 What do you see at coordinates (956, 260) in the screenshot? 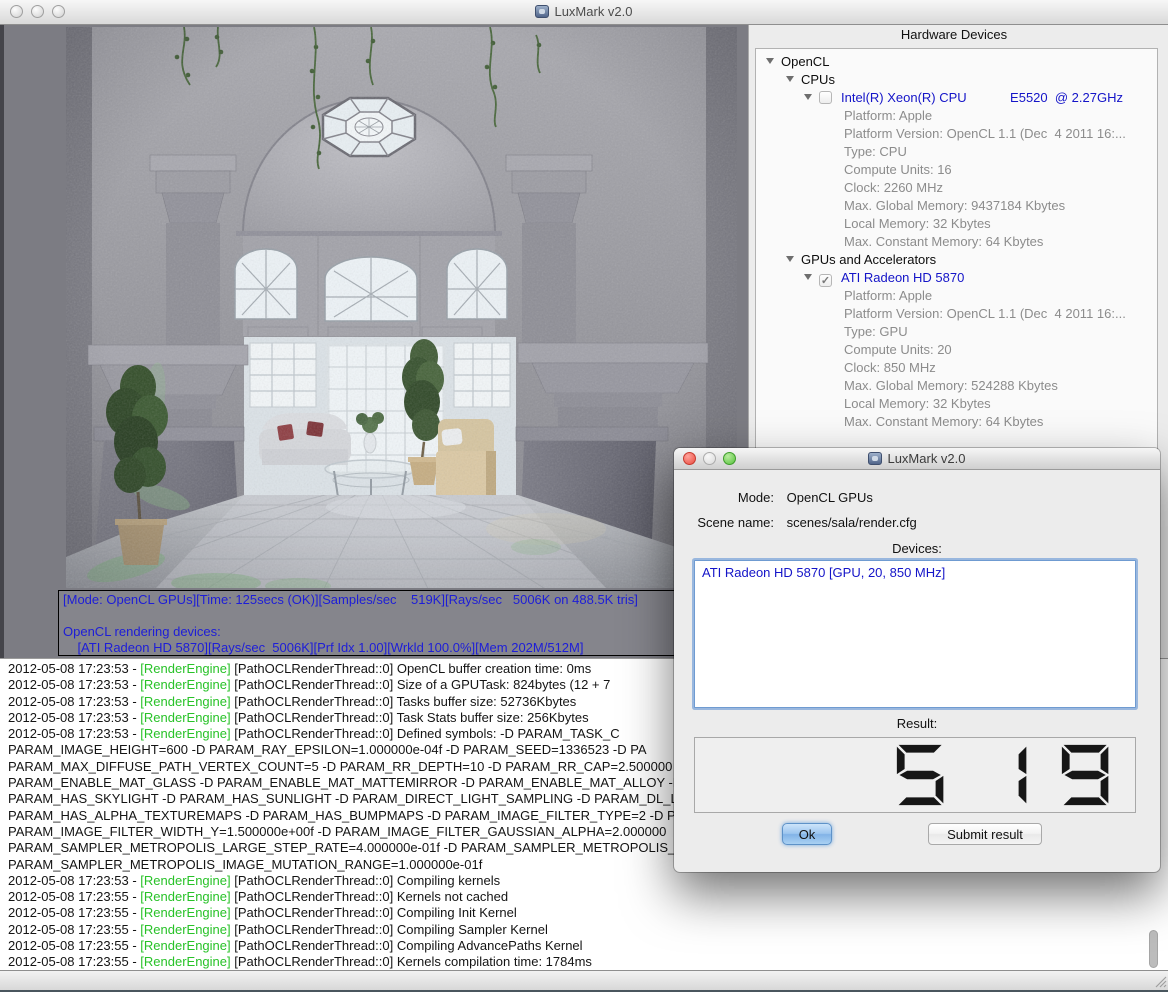
I see `tree-branch-row: GPUs and Accelerators` at bounding box center [956, 260].